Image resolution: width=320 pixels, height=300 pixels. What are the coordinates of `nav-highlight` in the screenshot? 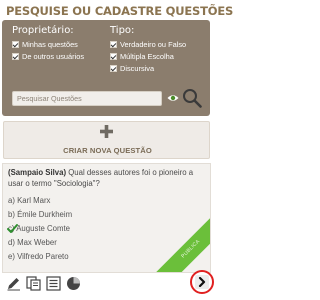 It's located at (202, 282).